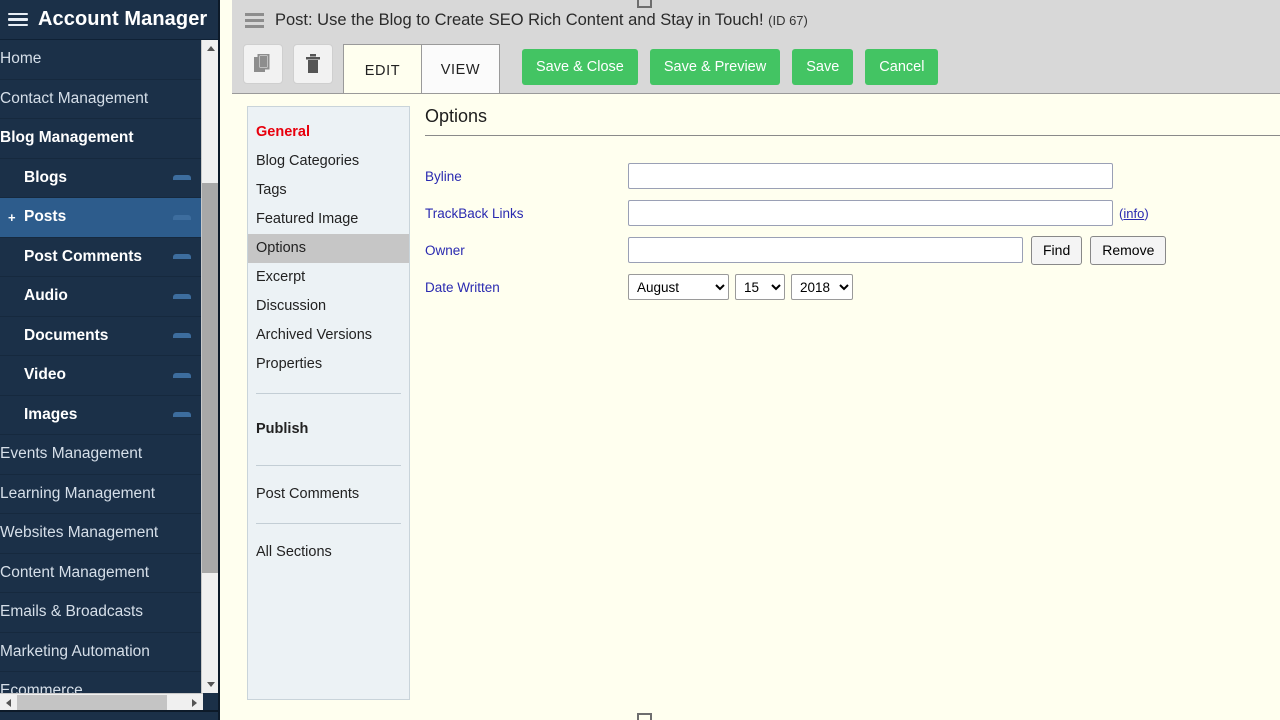  Describe the element at coordinates (1128, 250) in the screenshot. I see `remove-owner-button: Remove` at that location.